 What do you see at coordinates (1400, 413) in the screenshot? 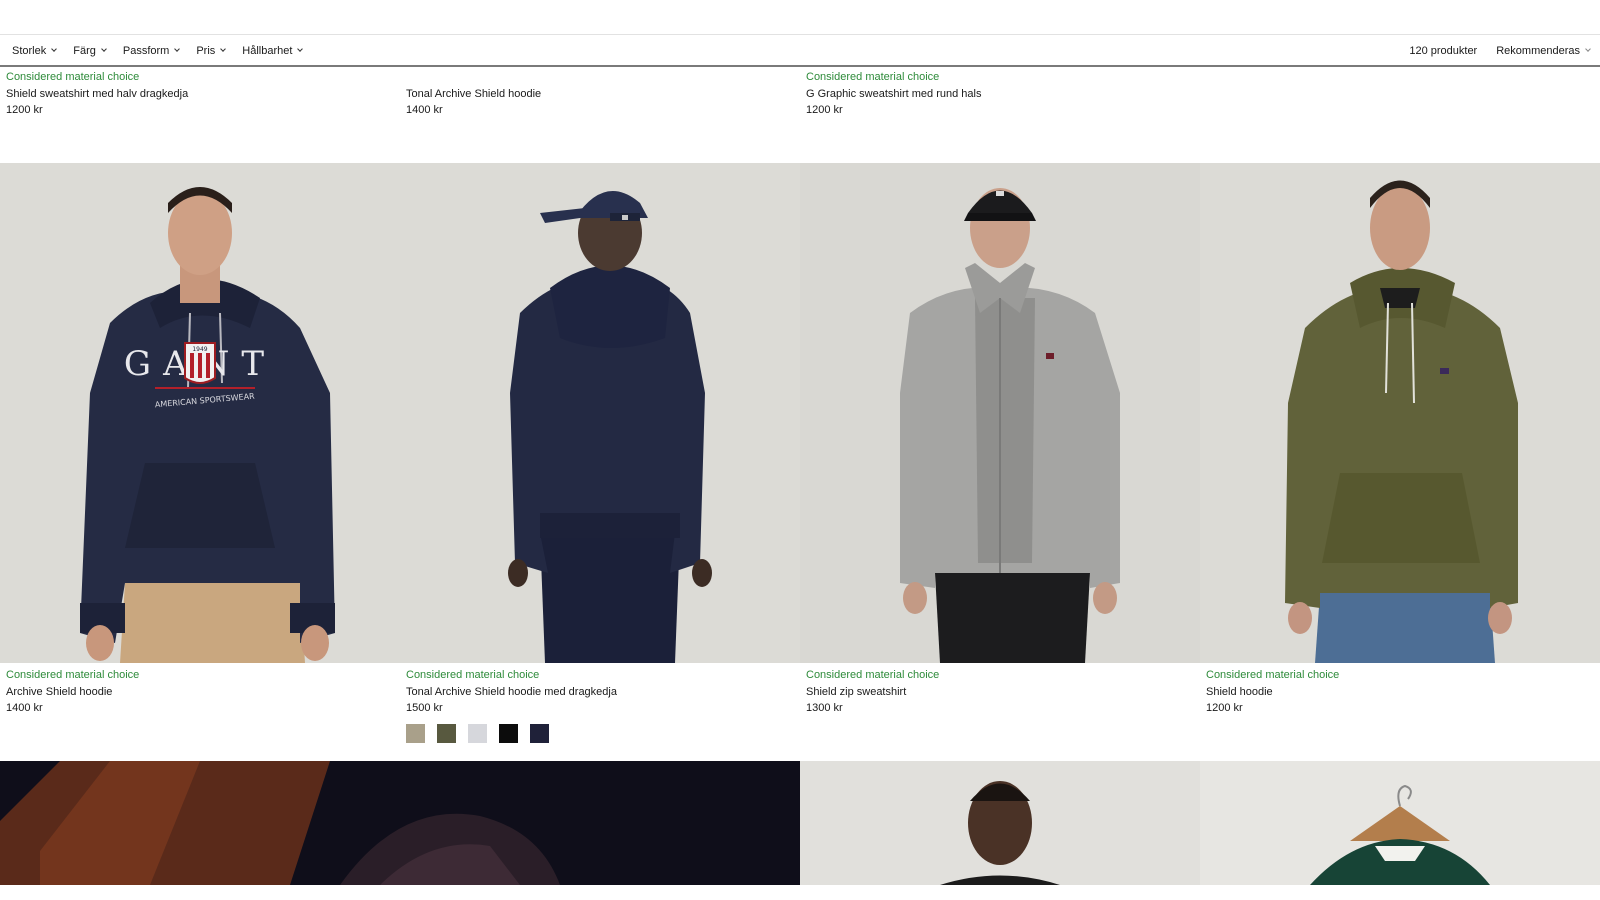
I see `product-image-shield-hoodie` at bounding box center [1400, 413].